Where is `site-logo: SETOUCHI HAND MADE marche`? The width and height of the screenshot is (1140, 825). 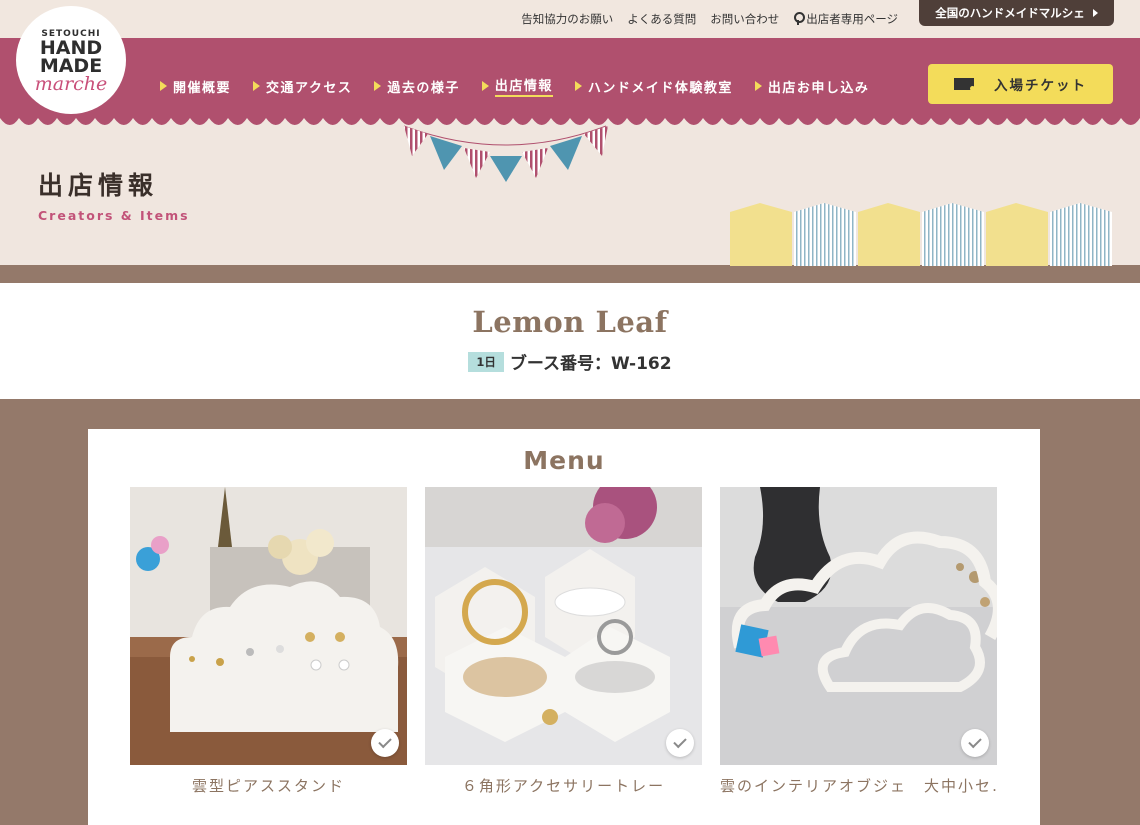 site-logo: SETOUCHI HAND MADE marche is located at coordinates (71, 60).